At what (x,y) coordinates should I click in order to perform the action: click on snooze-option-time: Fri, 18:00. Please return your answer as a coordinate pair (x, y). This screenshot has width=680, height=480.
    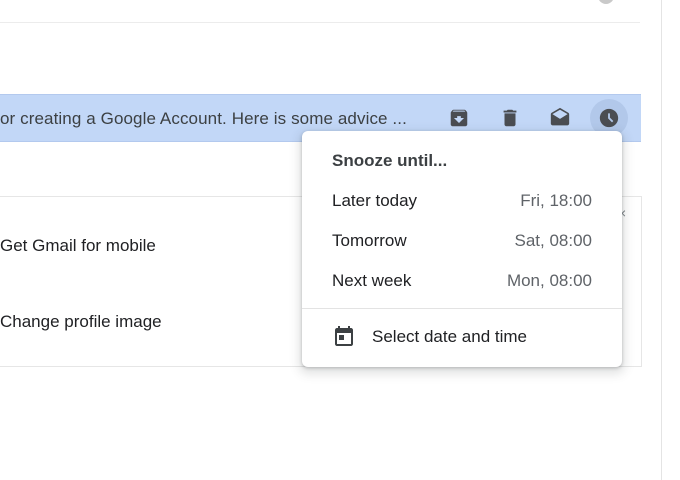
    Looking at the image, I should click on (556, 200).